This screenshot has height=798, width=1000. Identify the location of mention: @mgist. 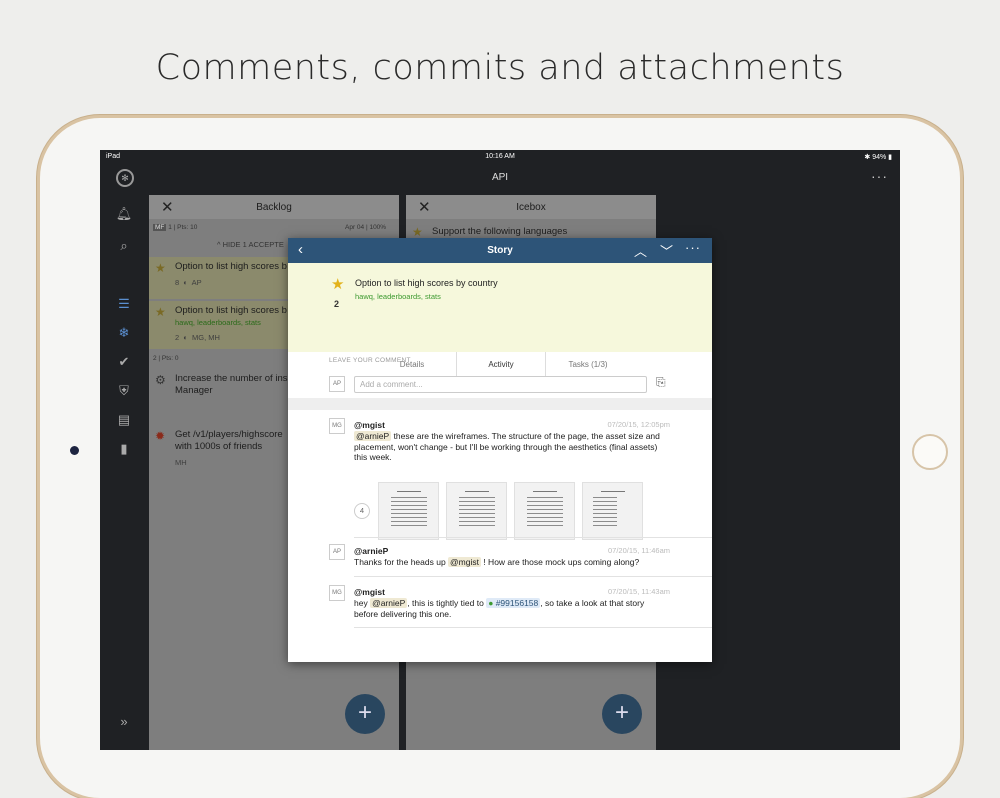
(464, 562).